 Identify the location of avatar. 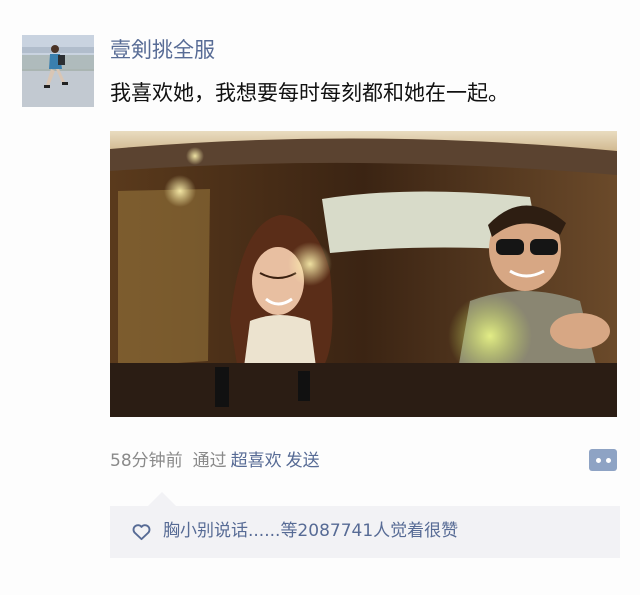
(58, 71).